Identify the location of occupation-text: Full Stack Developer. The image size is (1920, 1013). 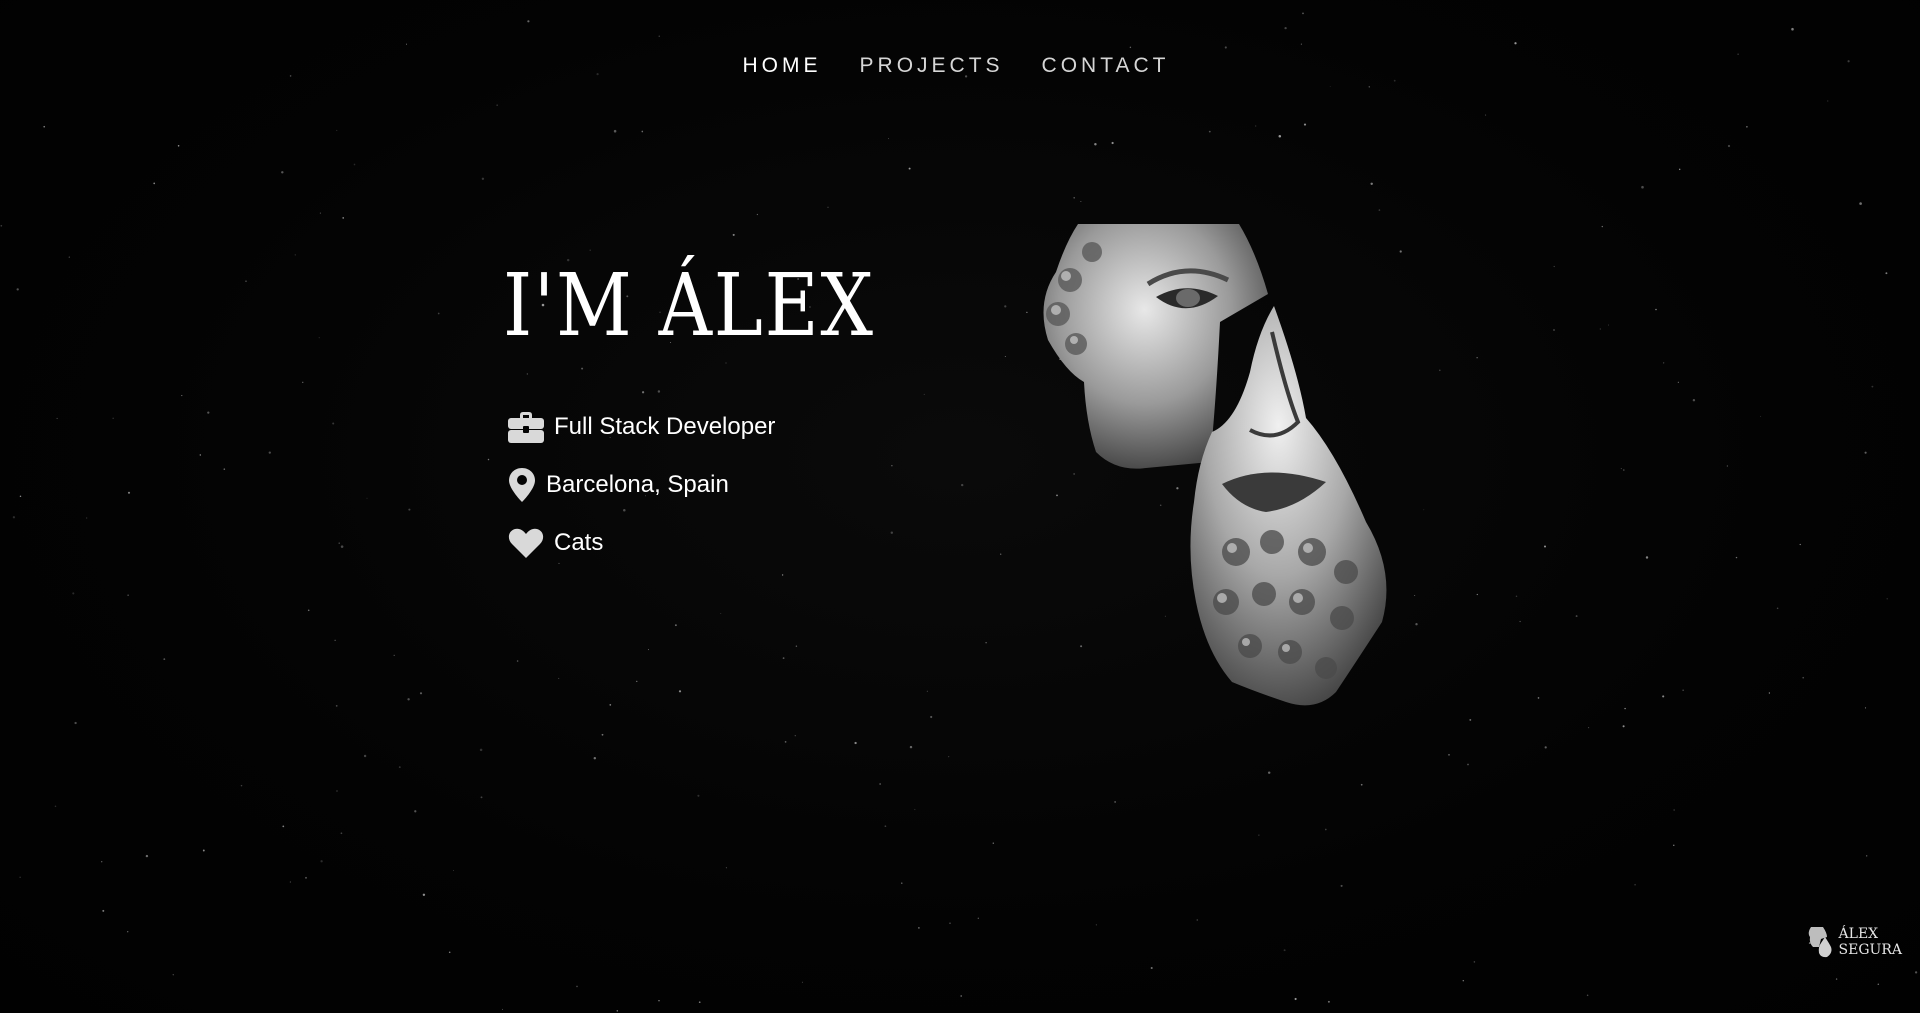
(665, 426).